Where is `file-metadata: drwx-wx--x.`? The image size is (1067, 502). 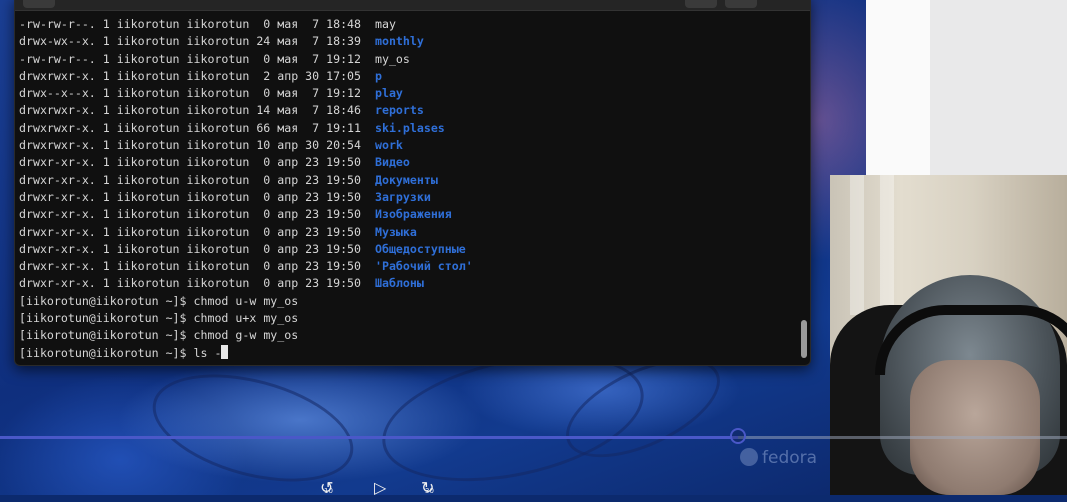
file-metadata: drwx-wx--x. is located at coordinates (57, 41).